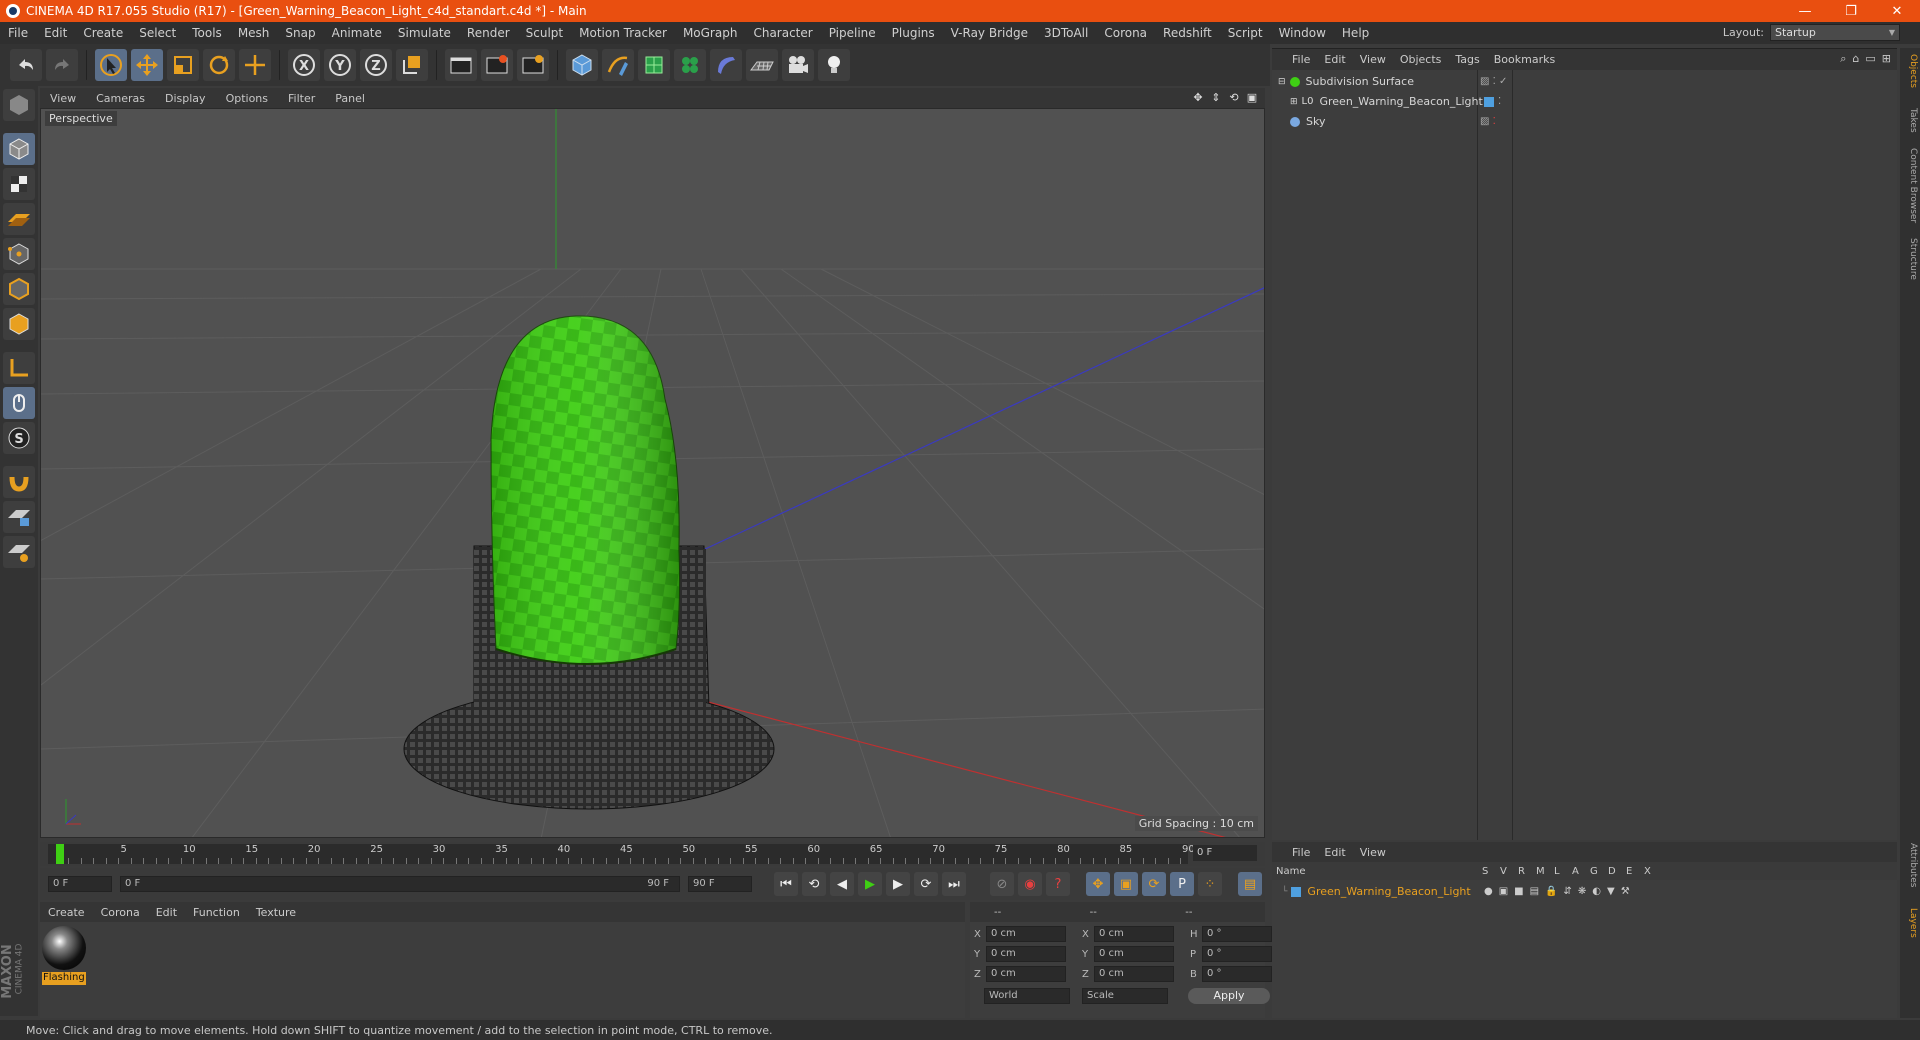  What do you see at coordinates (300, 33) in the screenshot?
I see `menu-snap: Snap` at bounding box center [300, 33].